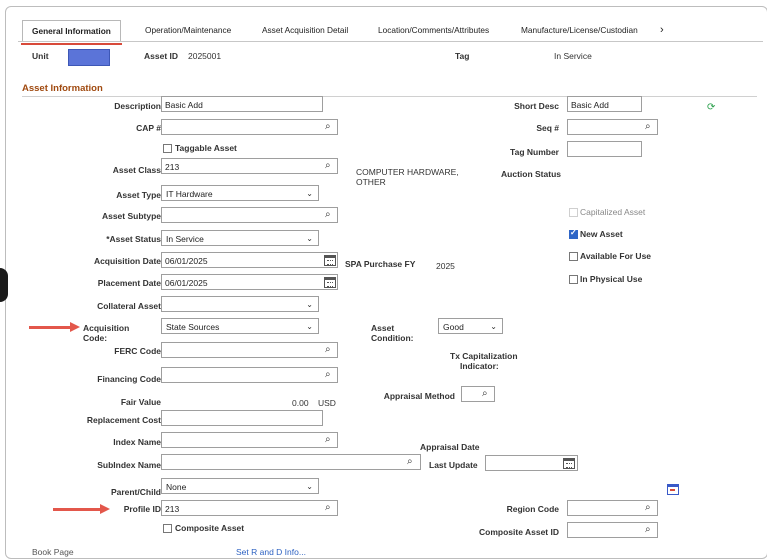  What do you see at coordinates (138, 195) in the screenshot?
I see `asset-type-label: Asset Type` at bounding box center [138, 195].